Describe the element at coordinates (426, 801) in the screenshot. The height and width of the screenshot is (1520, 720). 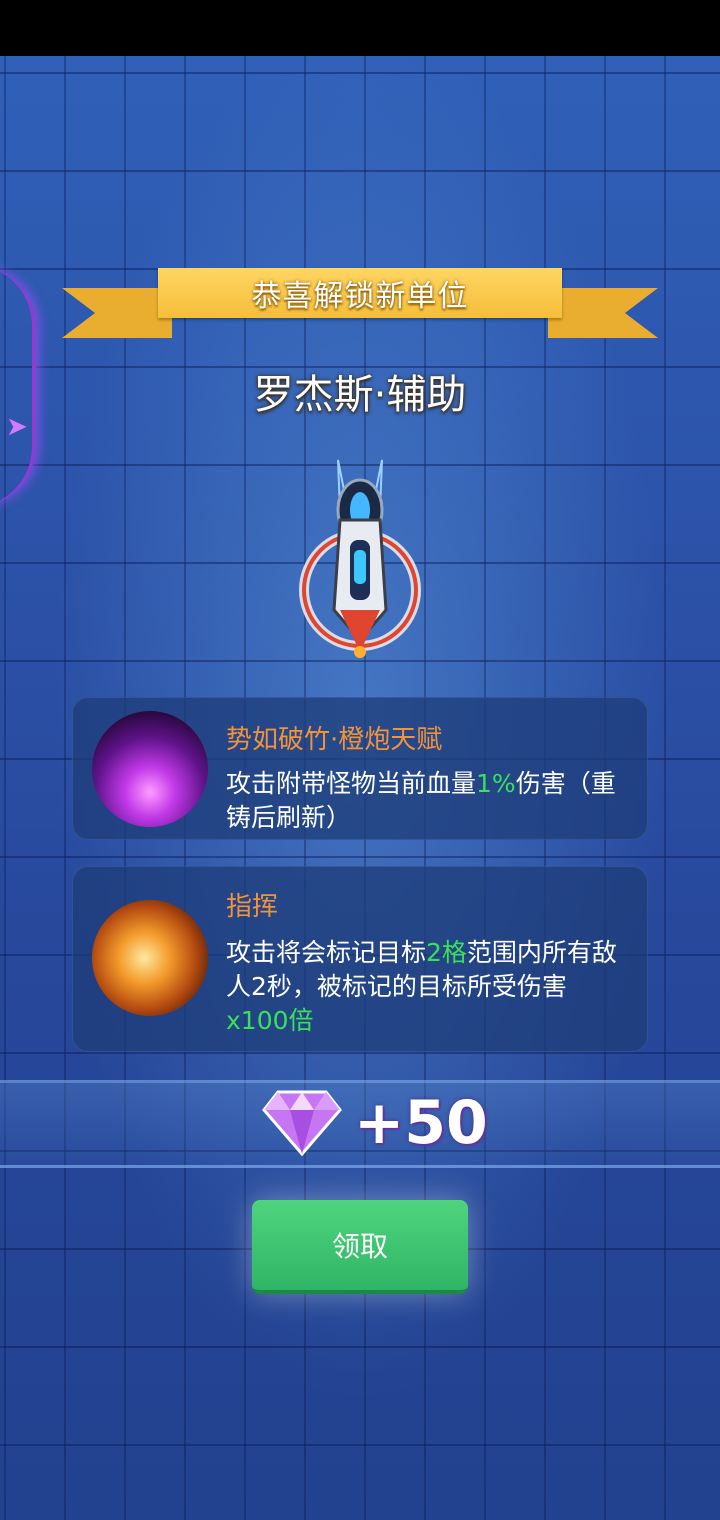
I see `skill-description: 攻击附带怪物当前血量1%伤害（重铸后刷新）` at that location.